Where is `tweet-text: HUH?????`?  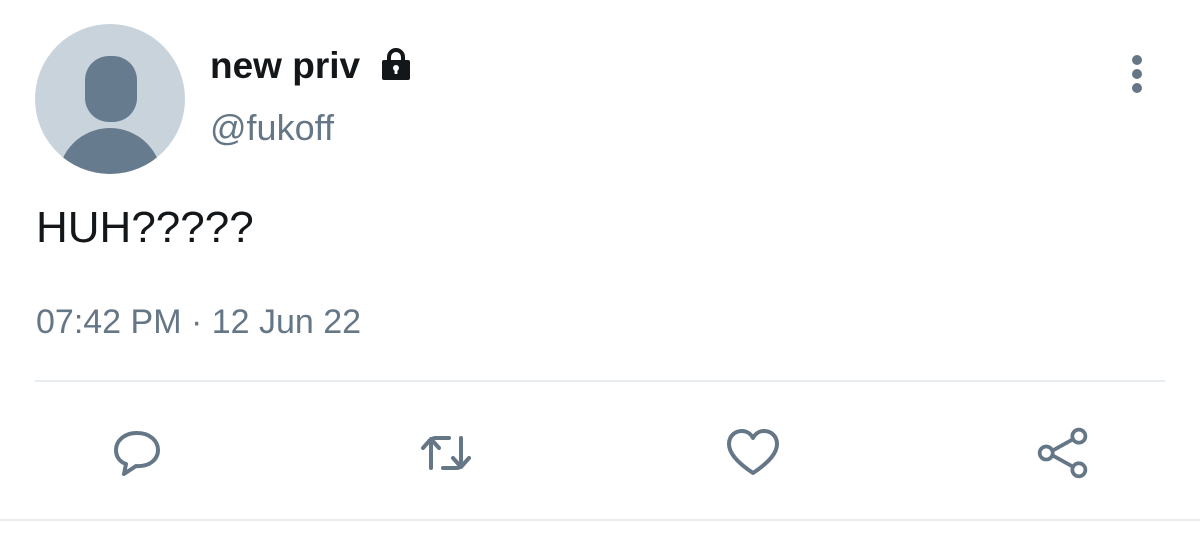
tweet-text: HUH????? is located at coordinates (145, 227).